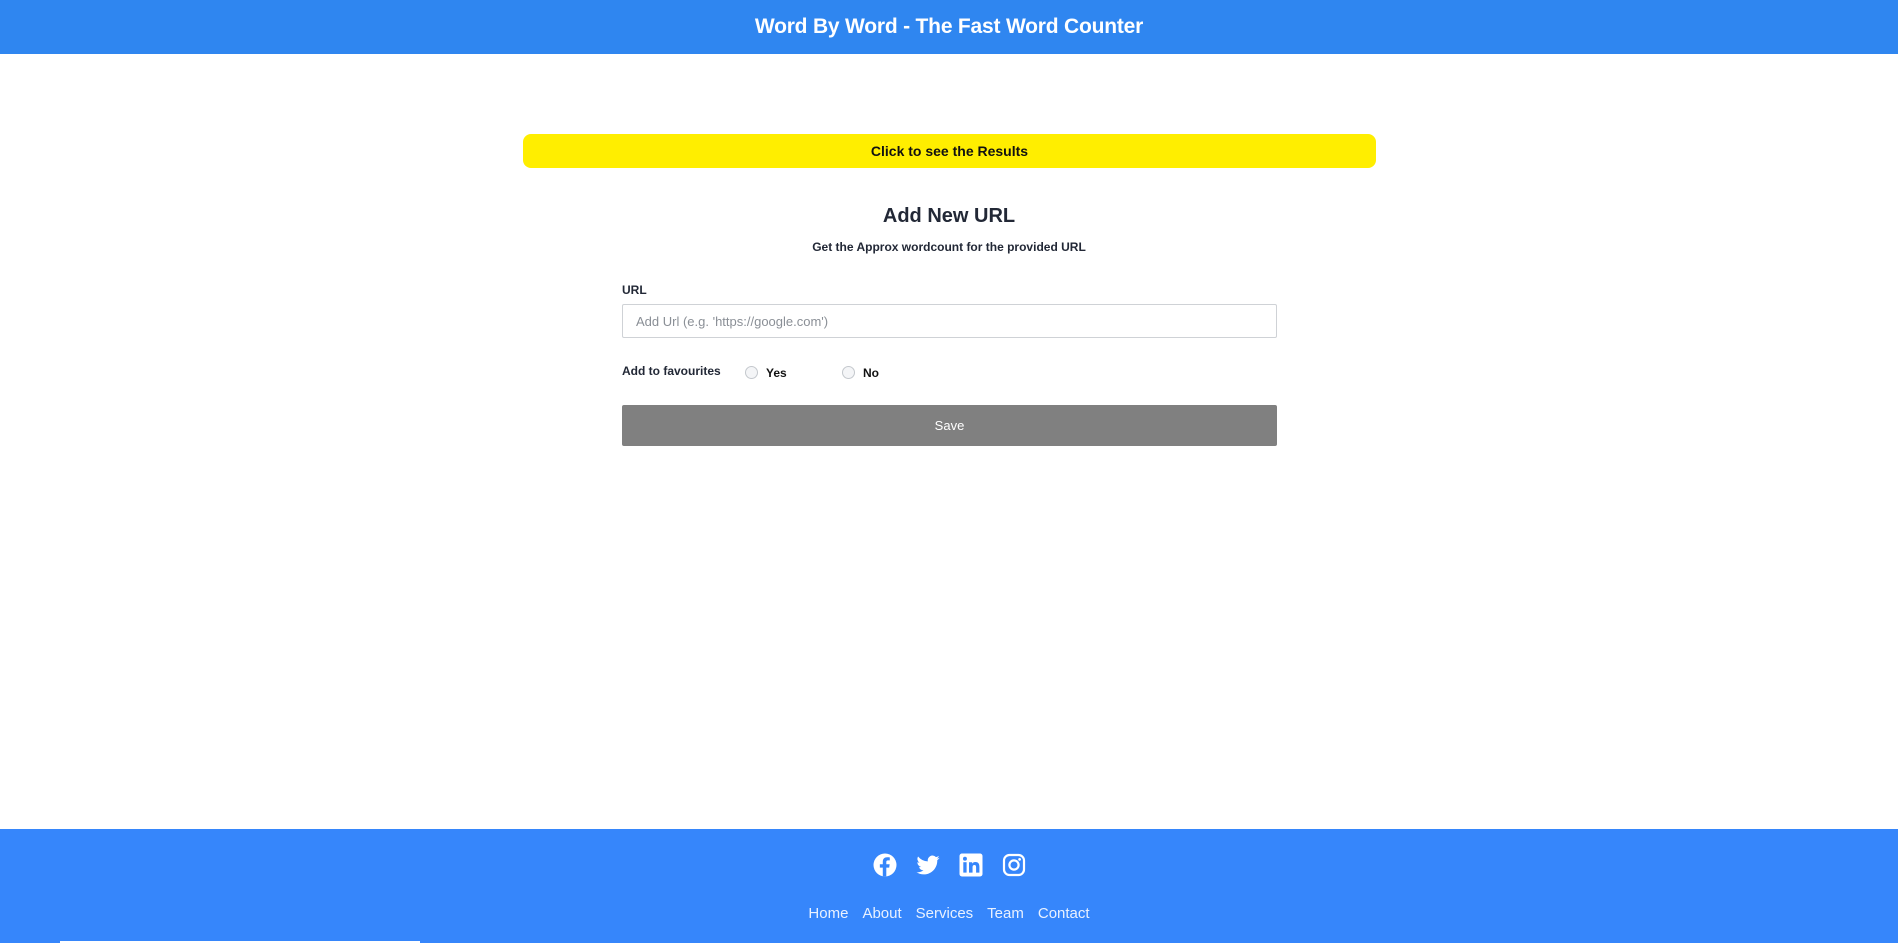 The image size is (1898, 943). What do you see at coordinates (860, 372) in the screenshot?
I see `favourites-no-option: No` at bounding box center [860, 372].